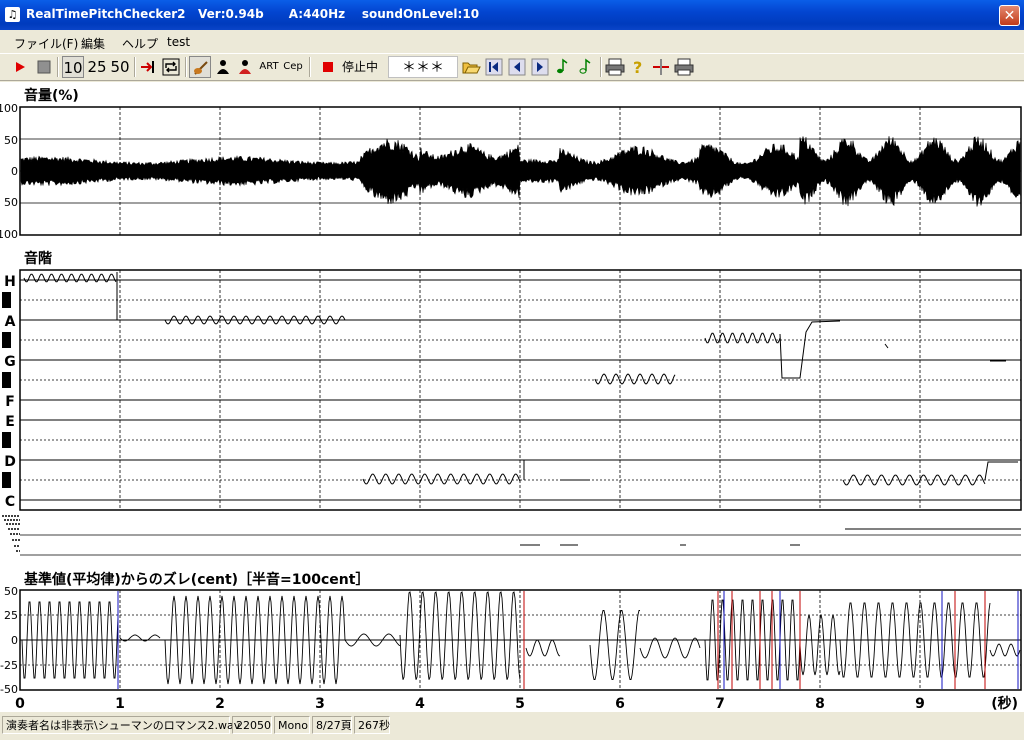  Describe the element at coordinates (120, 67) in the screenshot. I see `range-50-button: 50` at that location.